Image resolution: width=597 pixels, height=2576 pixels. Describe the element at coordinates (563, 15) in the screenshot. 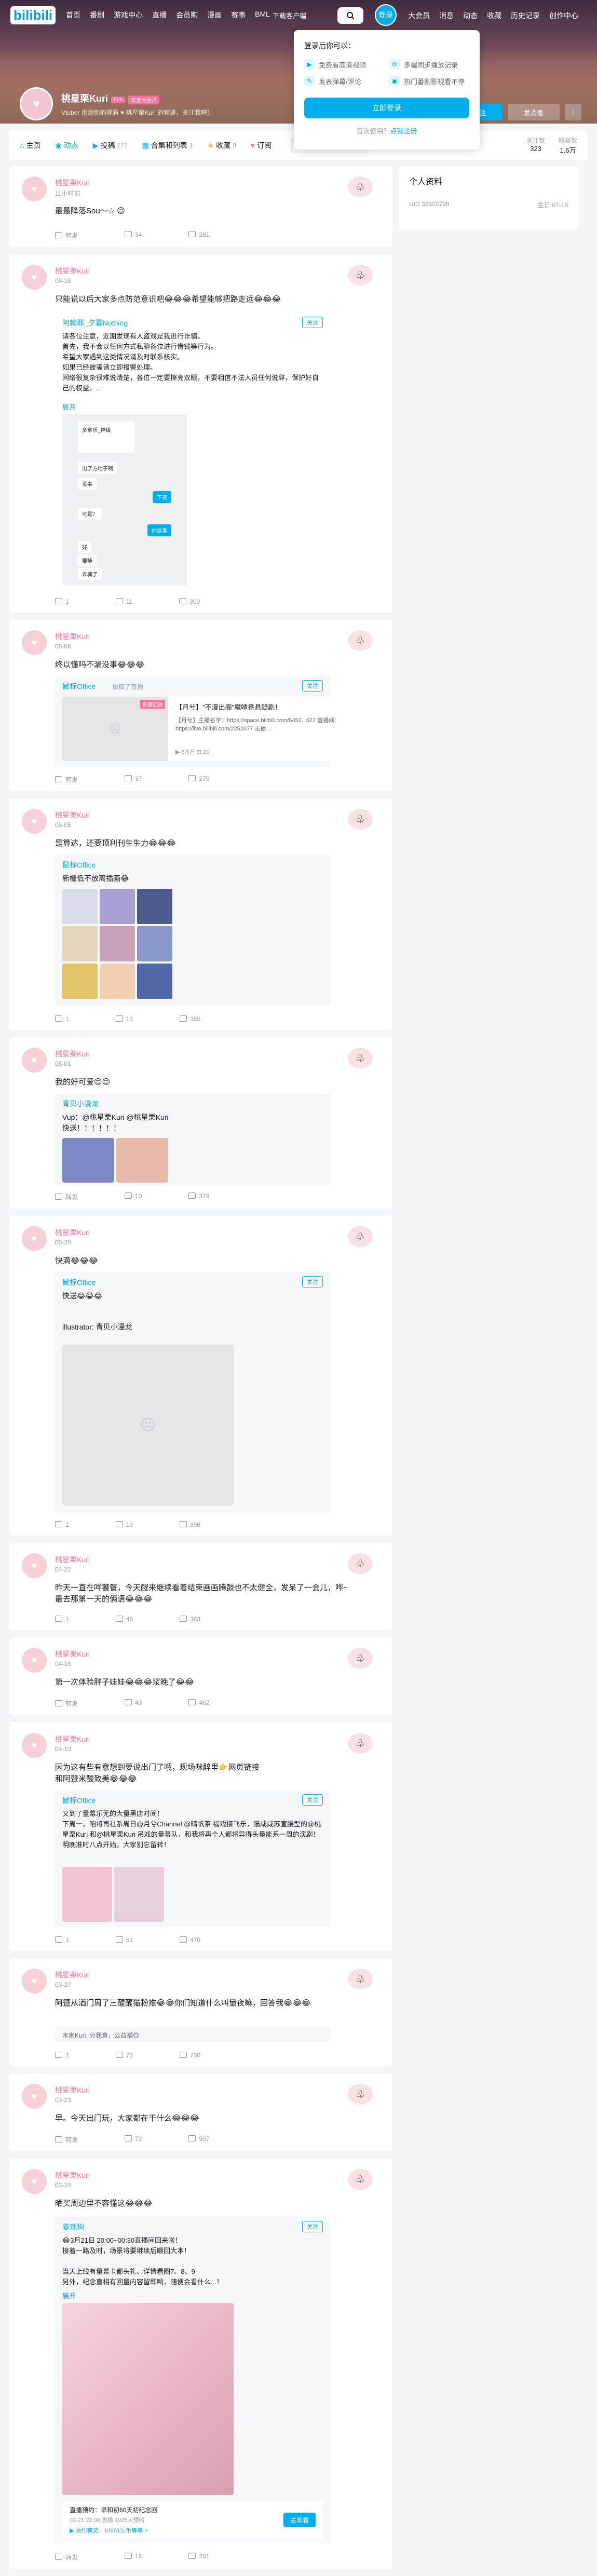

I see `nav-creator: 创作中心` at that location.